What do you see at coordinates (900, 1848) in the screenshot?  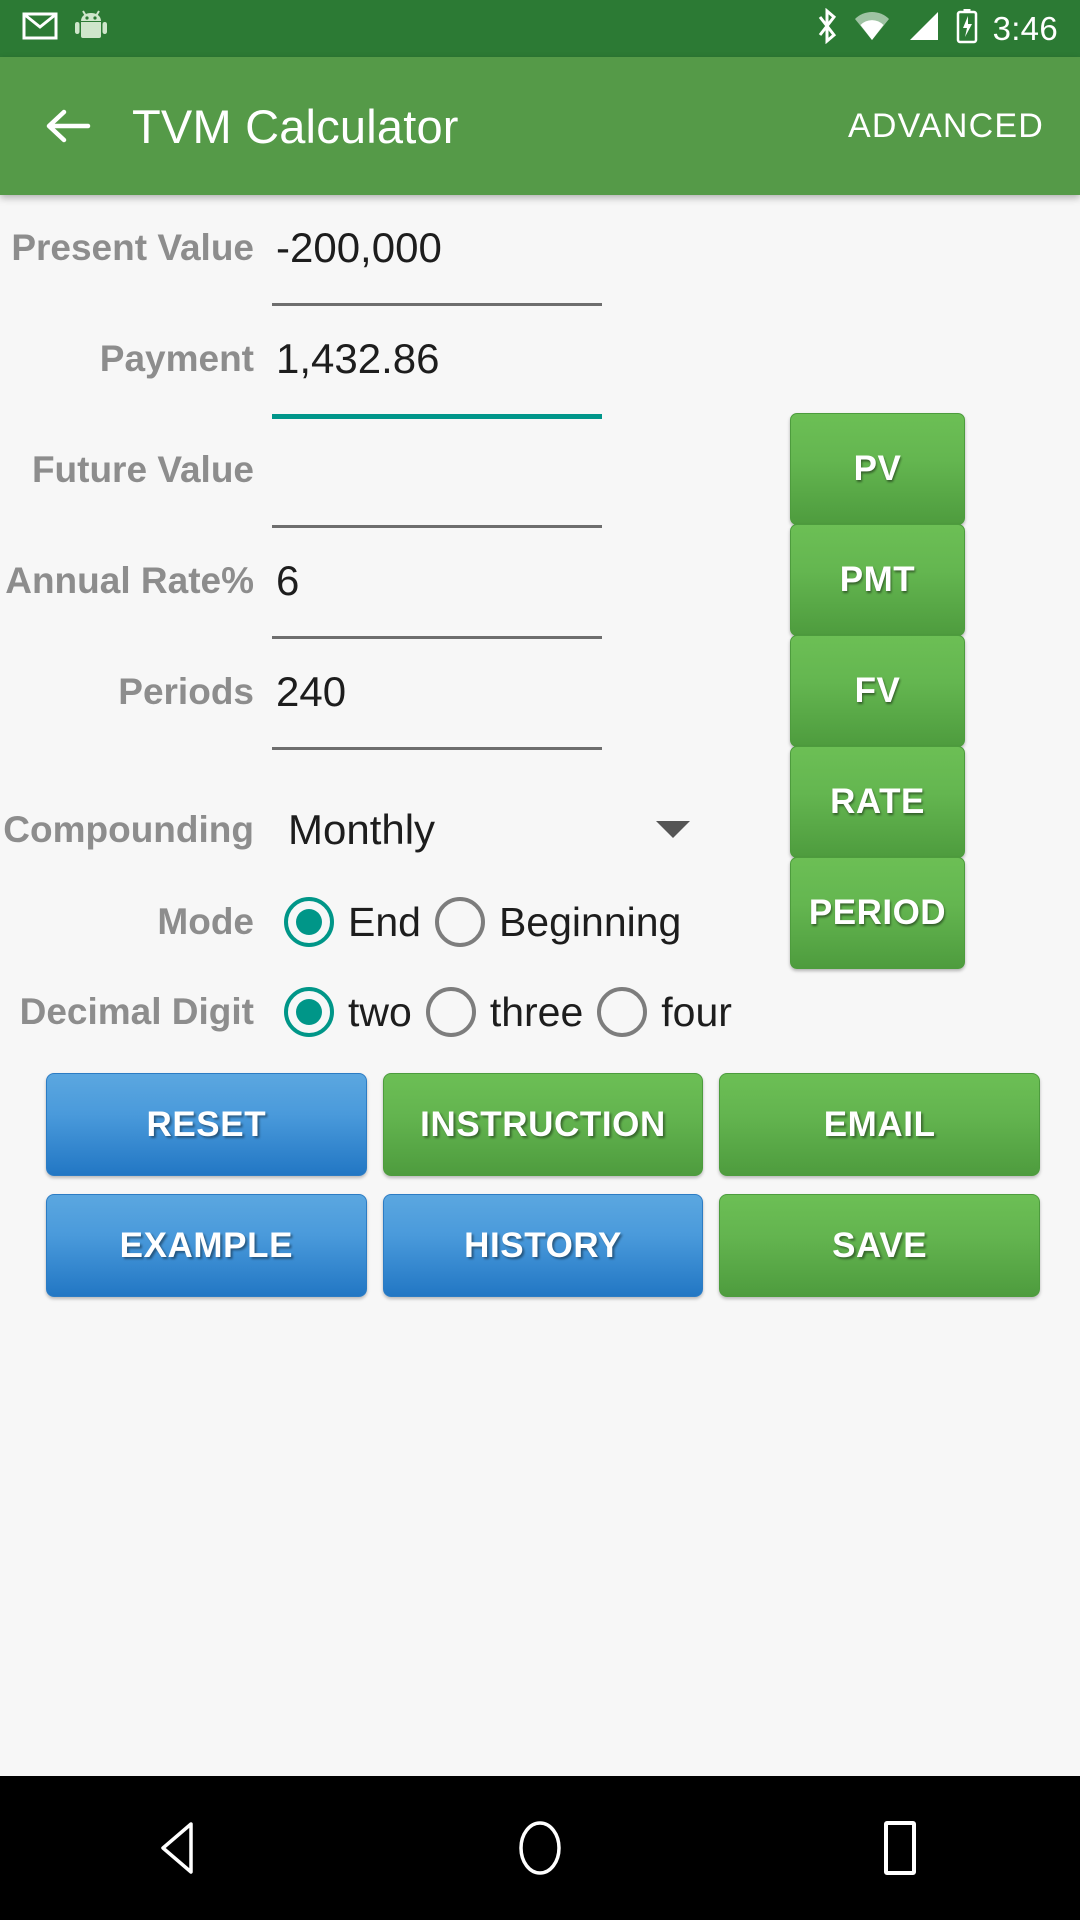 I see `recents-square-icon` at bounding box center [900, 1848].